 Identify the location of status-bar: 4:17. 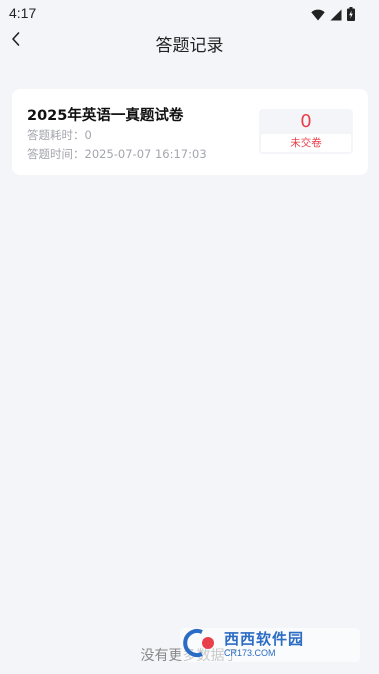
(189, 13).